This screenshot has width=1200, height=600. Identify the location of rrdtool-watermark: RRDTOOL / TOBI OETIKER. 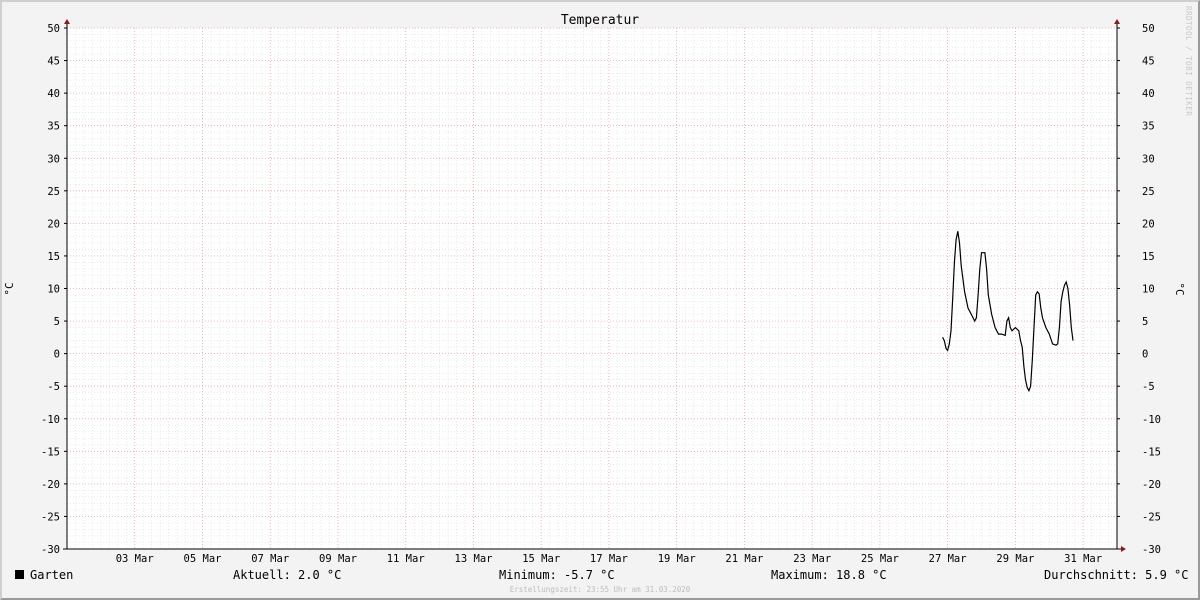
(1188, 61).